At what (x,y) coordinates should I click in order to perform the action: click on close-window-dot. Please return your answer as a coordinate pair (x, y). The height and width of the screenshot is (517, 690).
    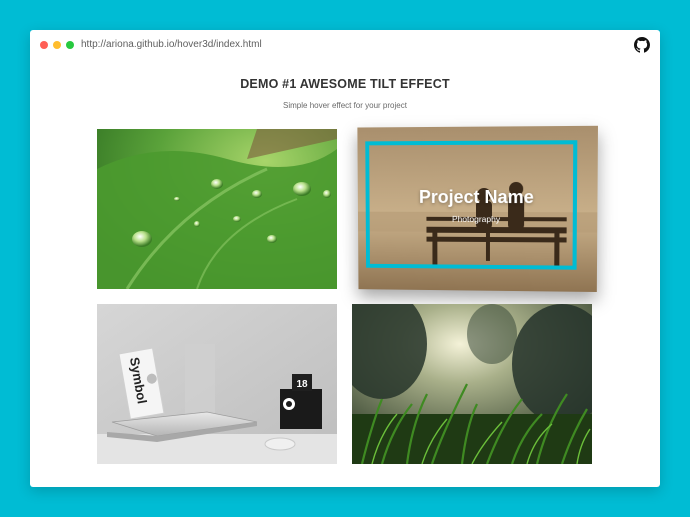
    Looking at the image, I should click on (44, 45).